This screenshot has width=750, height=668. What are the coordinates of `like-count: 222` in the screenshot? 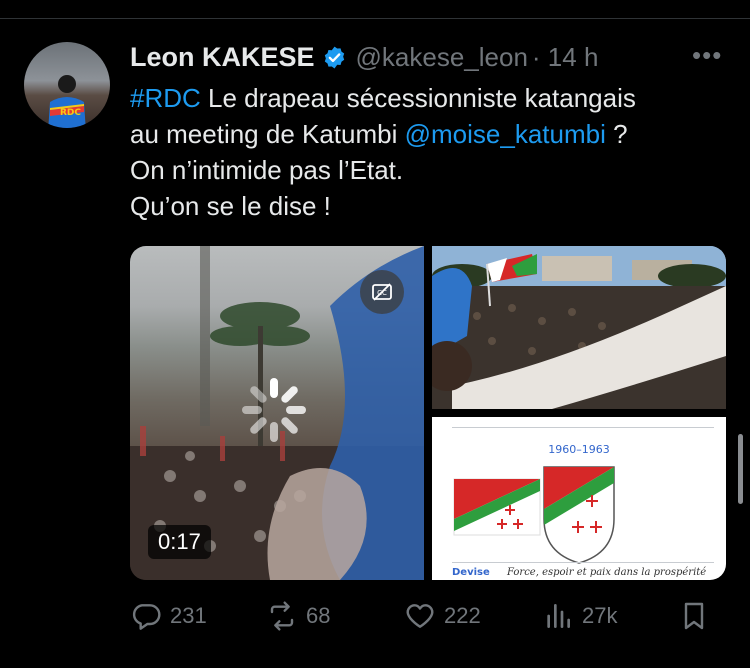 It's located at (462, 615).